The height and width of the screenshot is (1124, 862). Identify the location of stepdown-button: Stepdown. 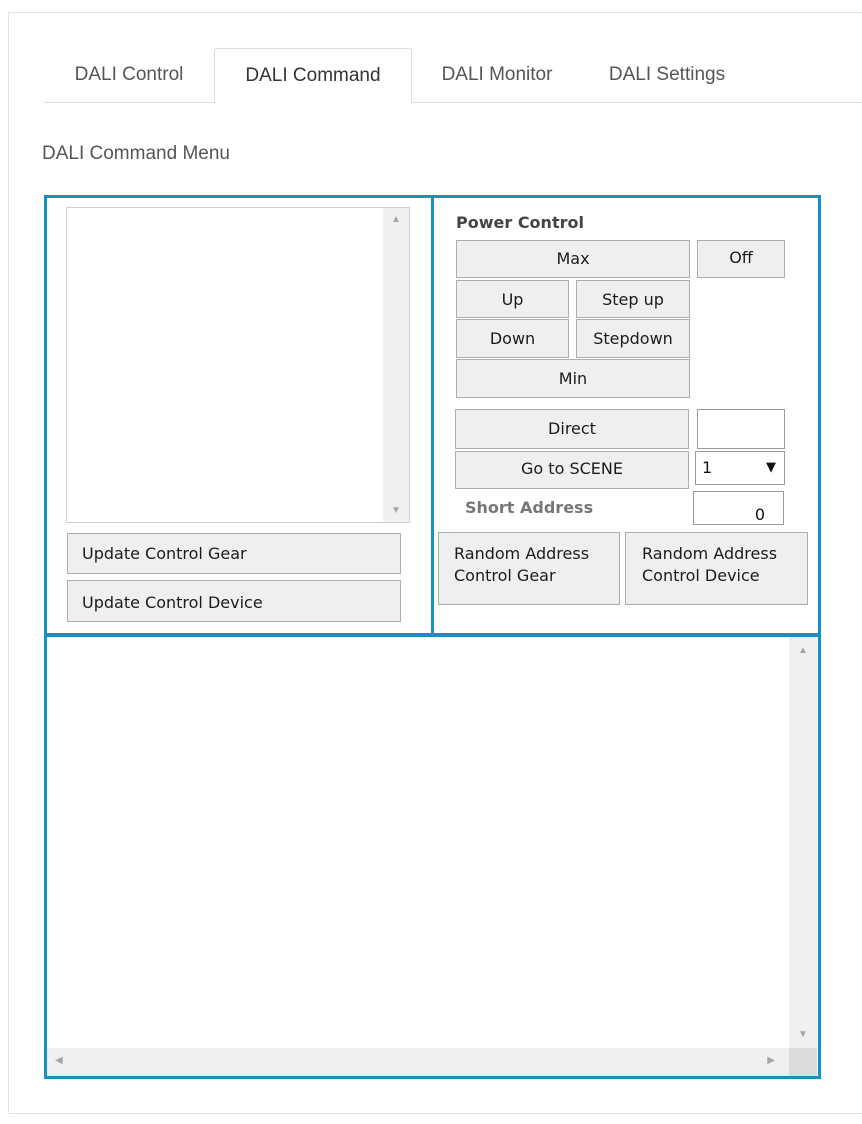
(633, 338).